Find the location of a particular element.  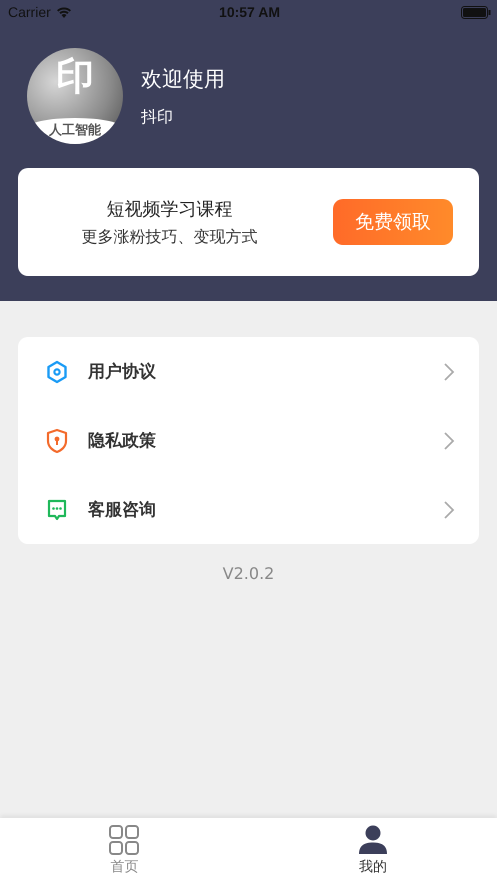

promo-subtitle: 更多涨粉技巧、变现方式 is located at coordinates (170, 237).